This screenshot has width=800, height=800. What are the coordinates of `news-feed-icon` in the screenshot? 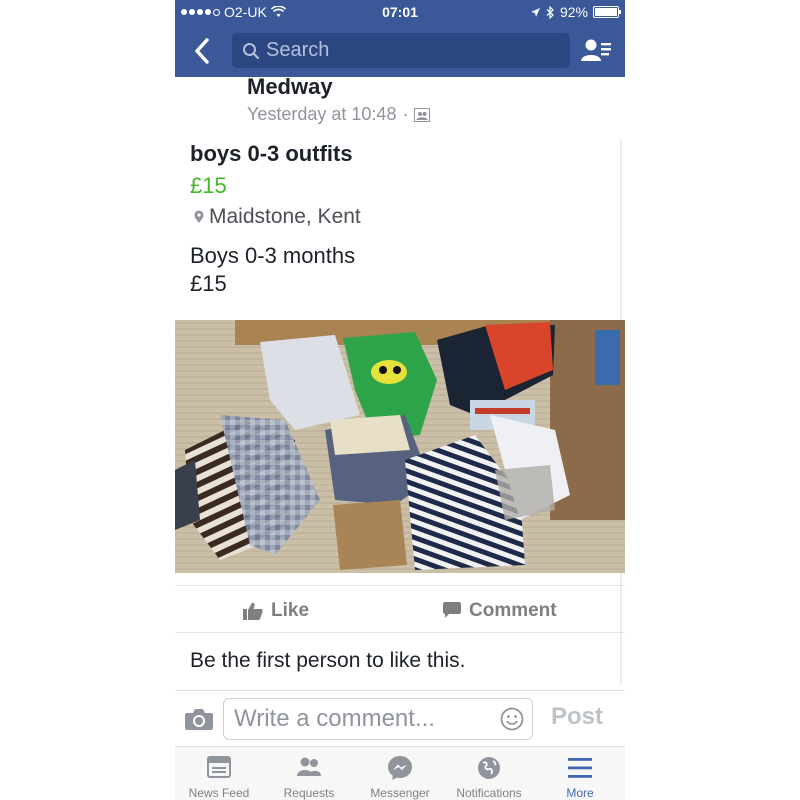 It's located at (219, 767).